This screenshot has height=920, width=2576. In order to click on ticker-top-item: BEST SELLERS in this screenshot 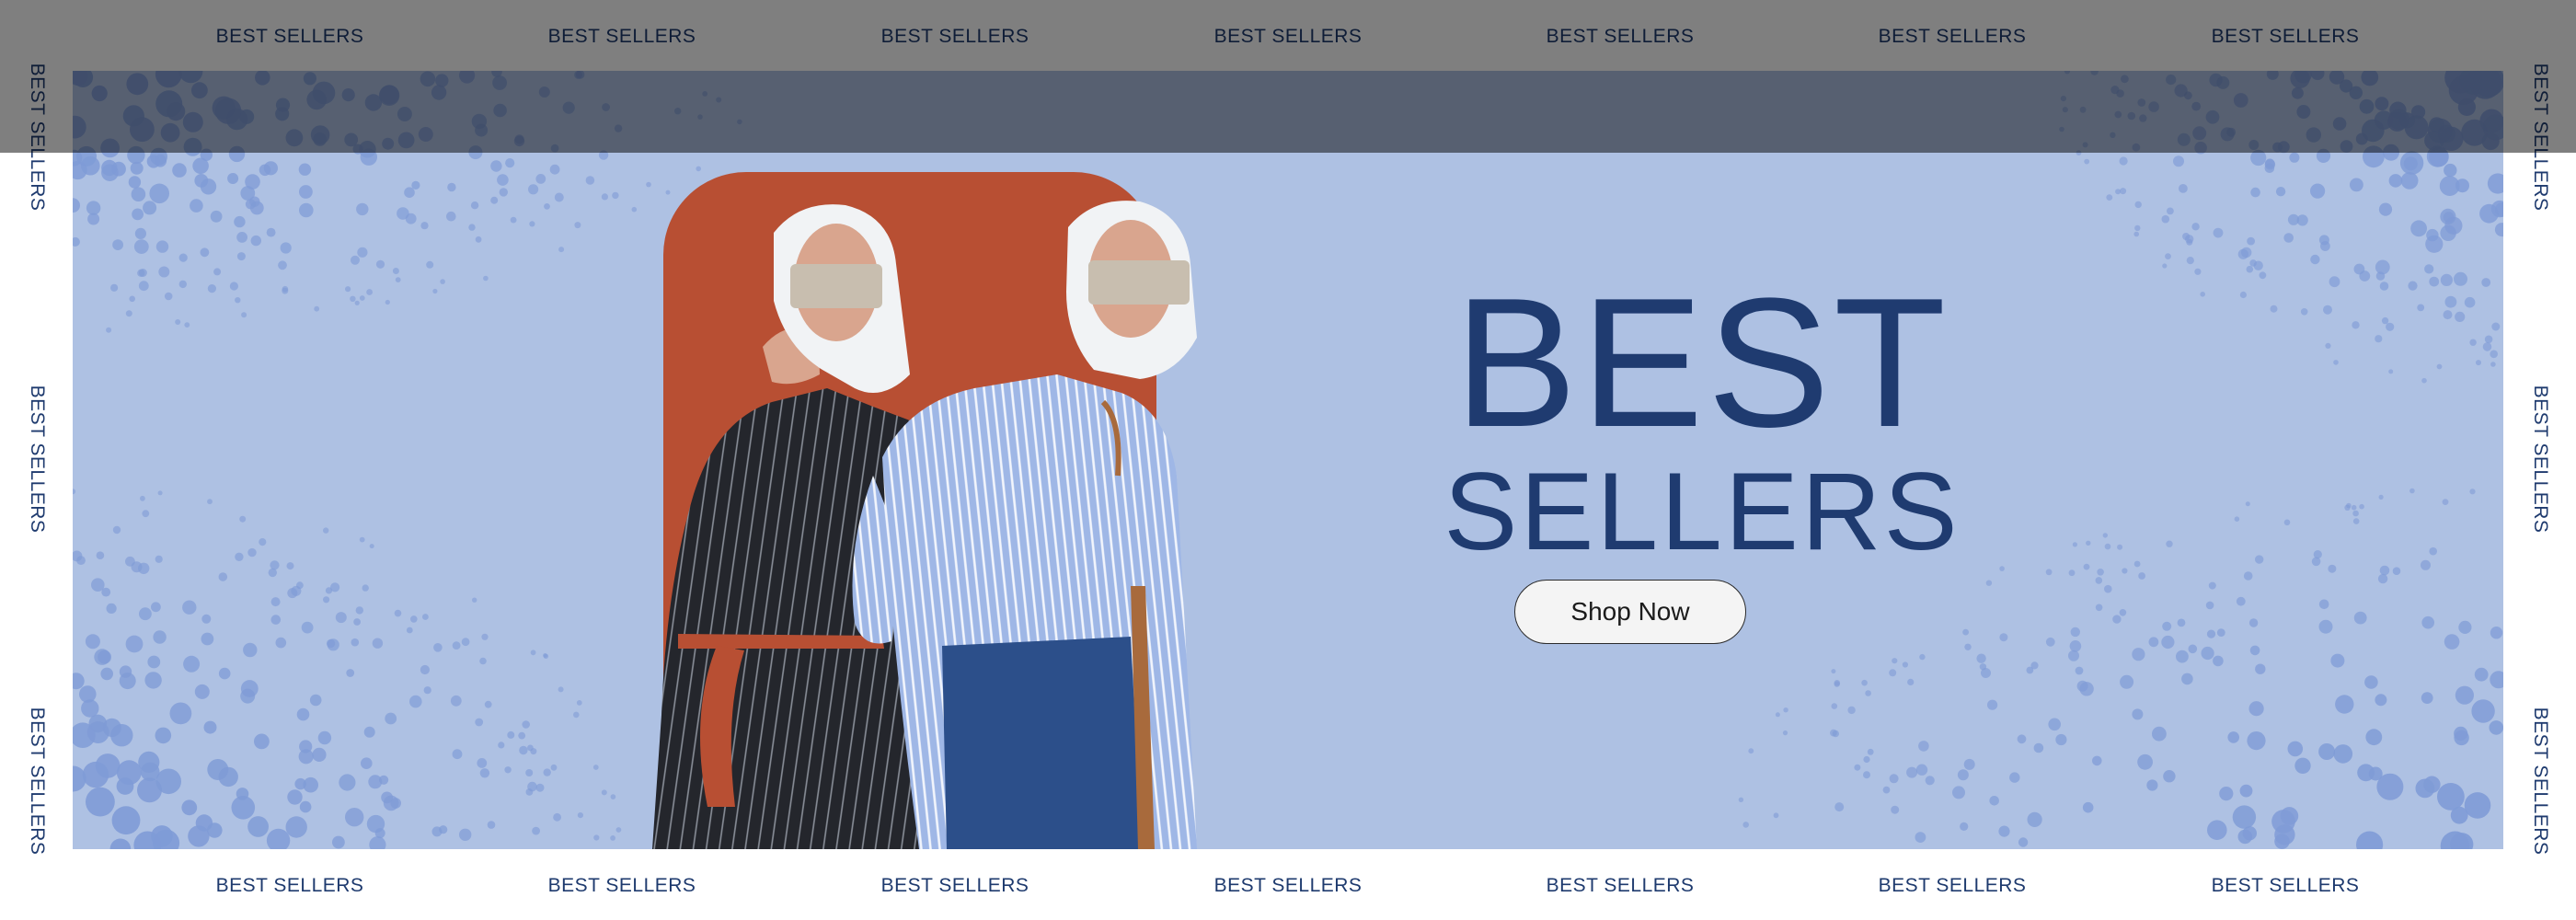, I will do `click(1620, 36)`.